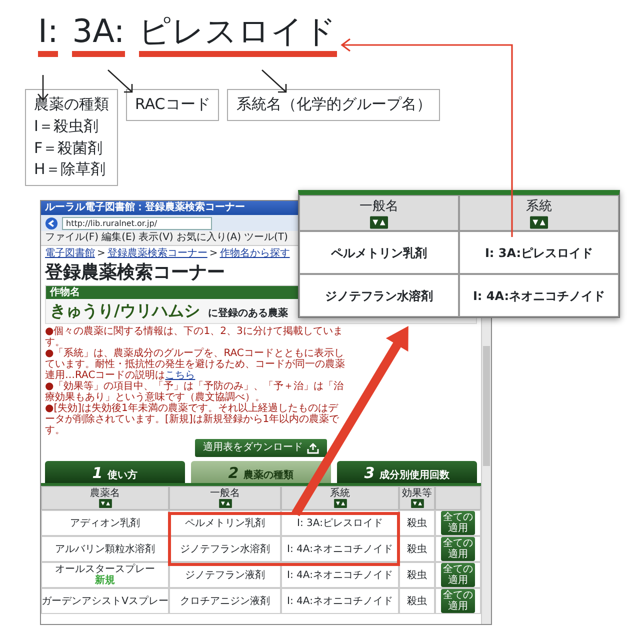  I want to click on scrollbar-thumb, so click(486, 406).